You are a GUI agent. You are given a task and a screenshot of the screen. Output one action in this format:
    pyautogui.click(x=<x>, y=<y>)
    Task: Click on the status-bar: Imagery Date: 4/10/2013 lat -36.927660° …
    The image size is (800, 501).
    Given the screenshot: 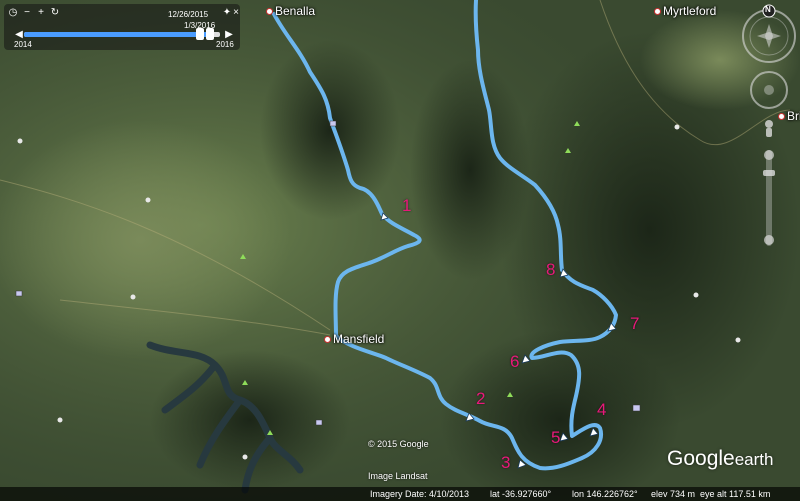 What is the action you would take?
    pyautogui.click(x=400, y=494)
    